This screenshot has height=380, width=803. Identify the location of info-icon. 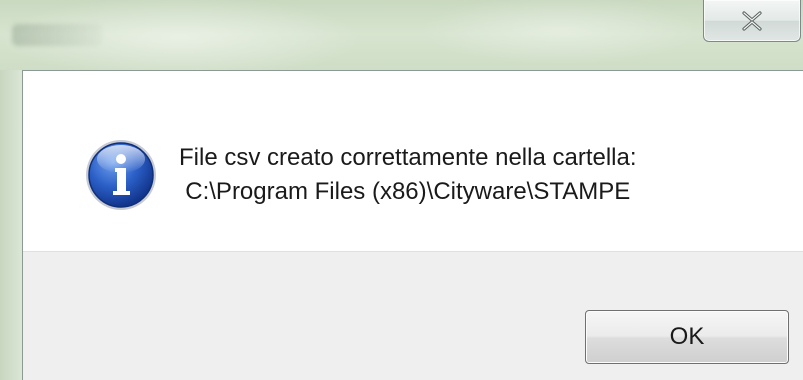
(121, 175).